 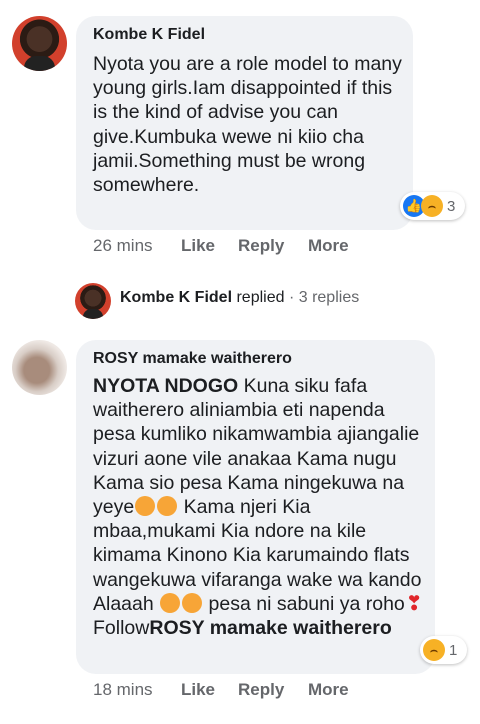 What do you see at coordinates (121, 628) in the screenshot?
I see `follow-label: Follow` at bounding box center [121, 628].